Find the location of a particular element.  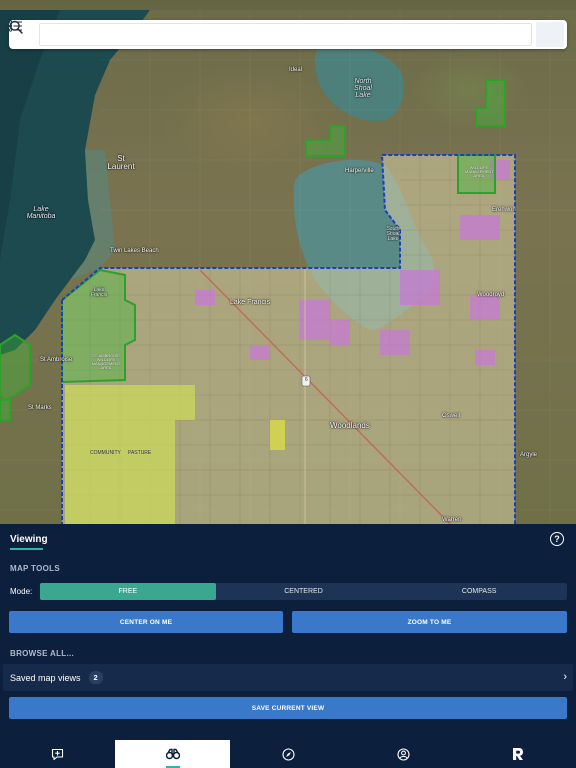

mode-centered: CENTERED is located at coordinates (304, 591).